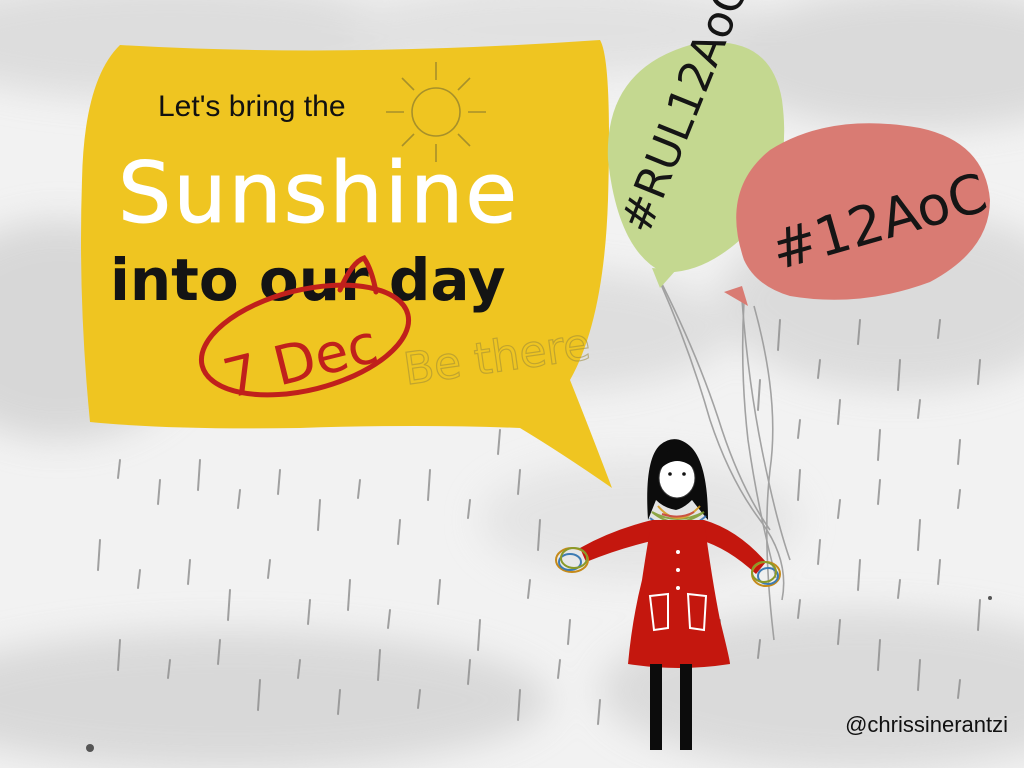 This screenshot has height=768, width=1024. Describe the element at coordinates (308, 280) in the screenshot. I see `bubble-line-3: into our day` at that location.